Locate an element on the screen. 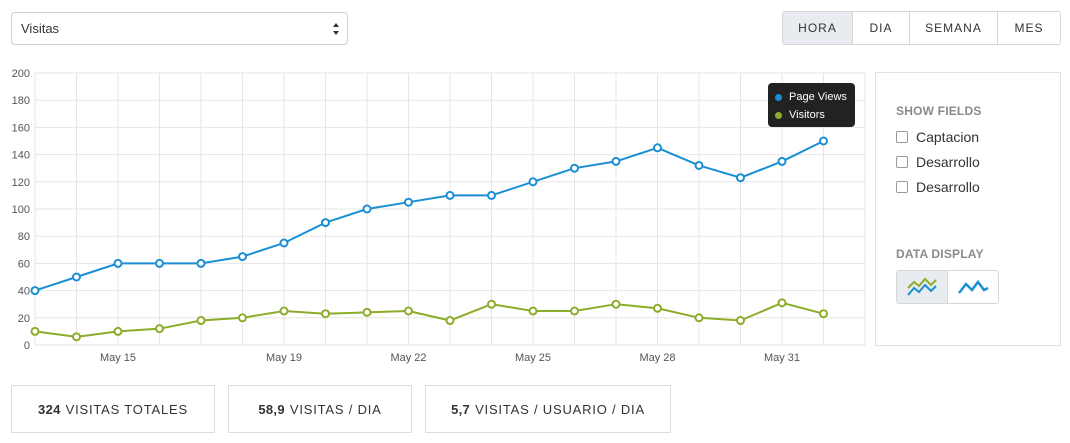 This screenshot has height=443, width=1070. data-display-toggle is located at coordinates (947, 287).